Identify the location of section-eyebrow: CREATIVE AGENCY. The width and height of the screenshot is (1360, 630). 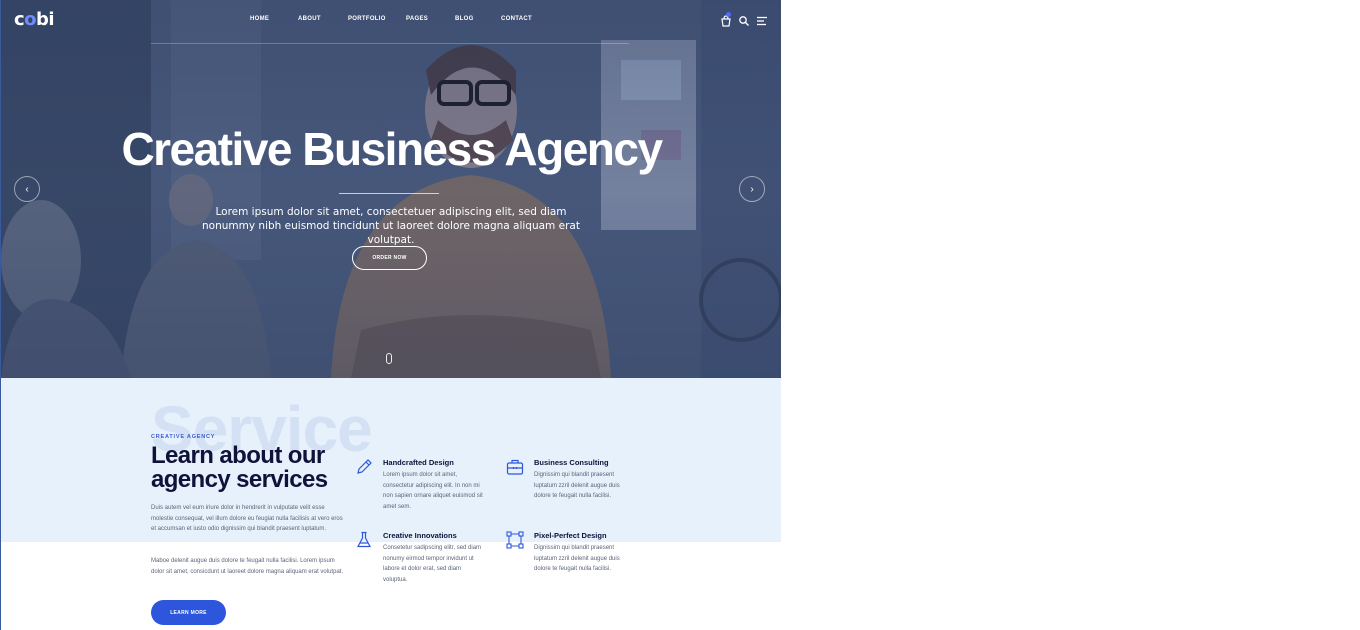
(183, 437).